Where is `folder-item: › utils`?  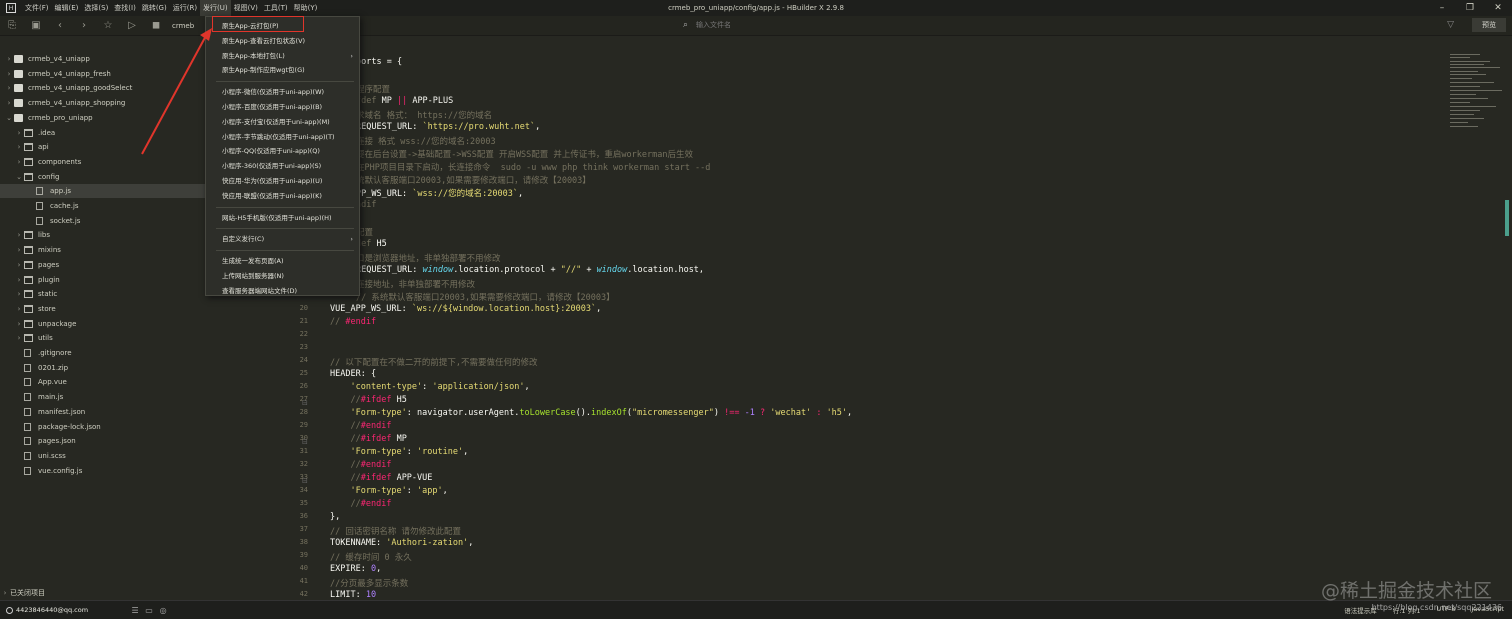 folder-item: › utils is located at coordinates (33, 338).